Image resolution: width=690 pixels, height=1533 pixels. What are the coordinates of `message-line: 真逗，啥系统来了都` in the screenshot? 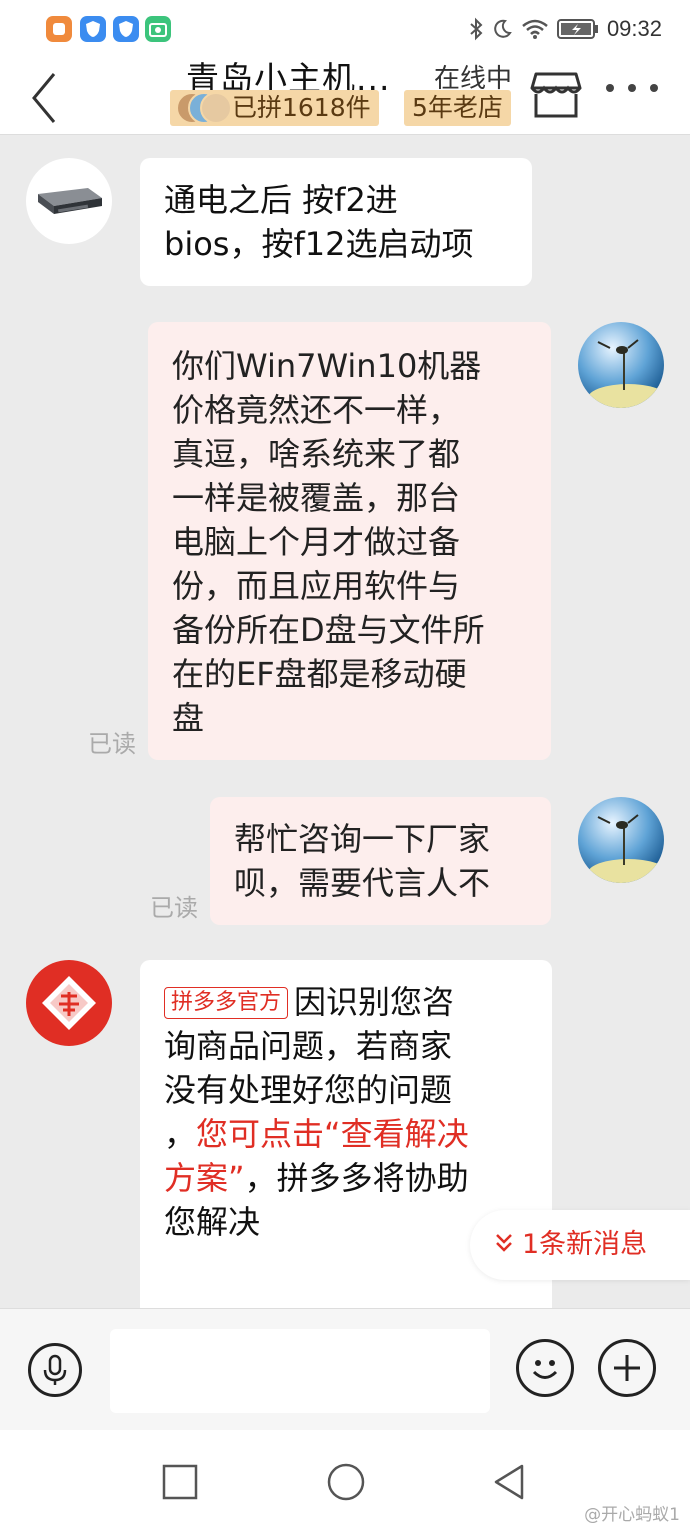 It's located at (316, 454).